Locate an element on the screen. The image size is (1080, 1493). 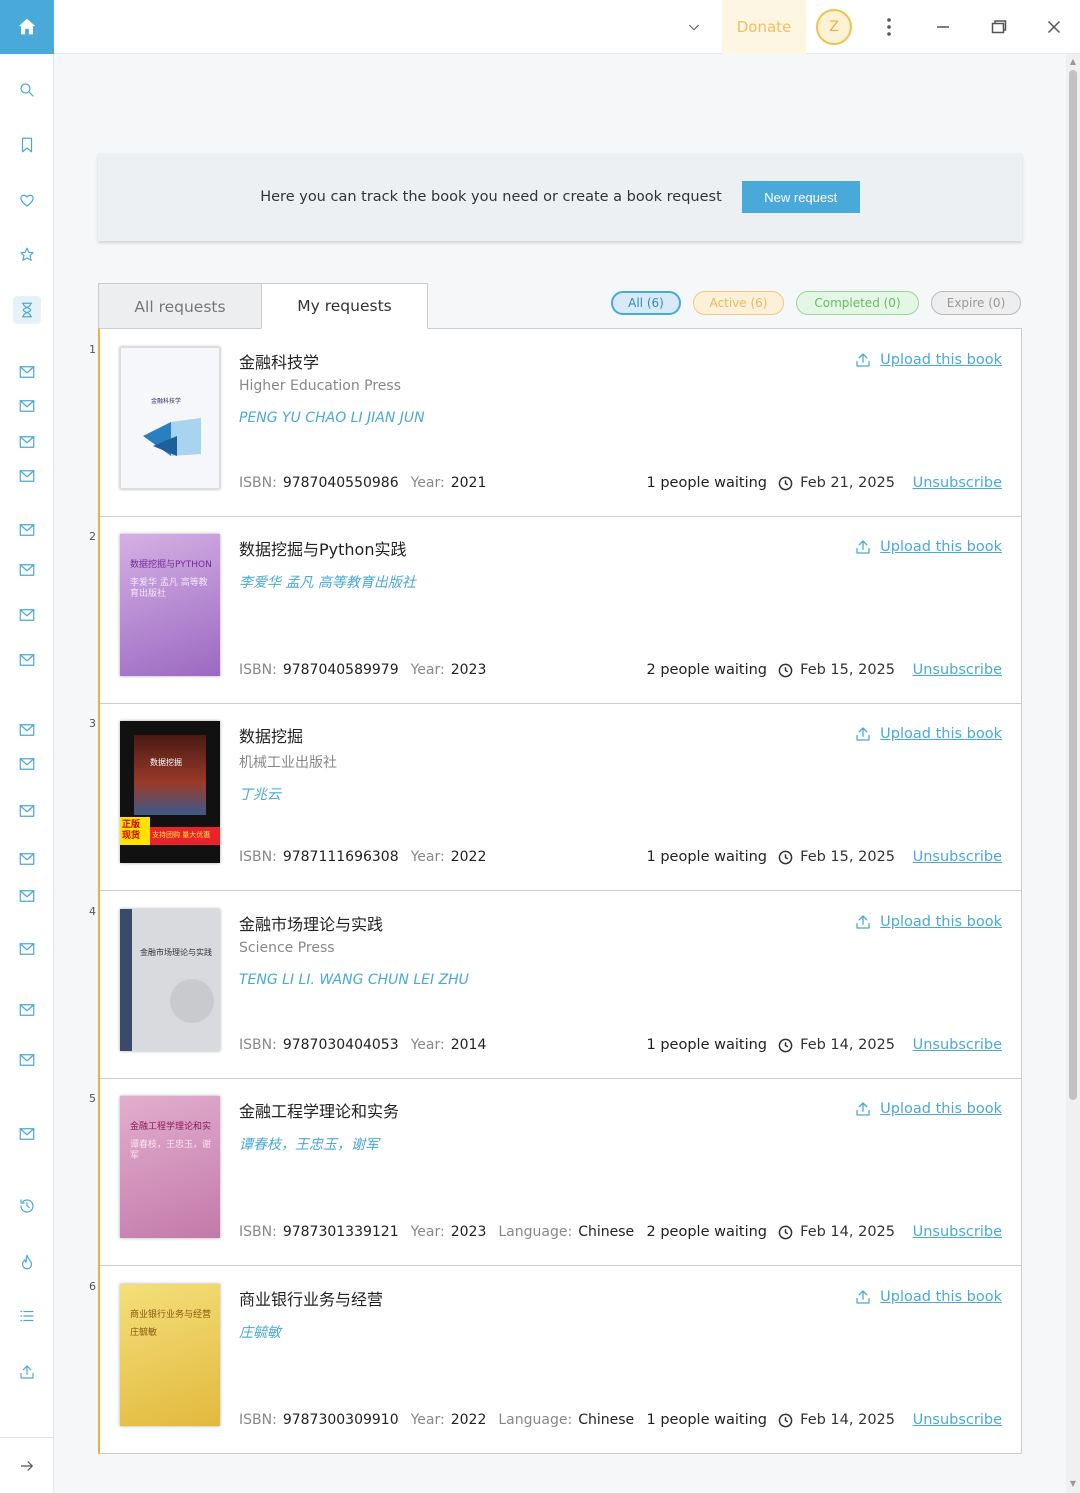
cover-title: 数据挖掘 is located at coordinates (166, 762).